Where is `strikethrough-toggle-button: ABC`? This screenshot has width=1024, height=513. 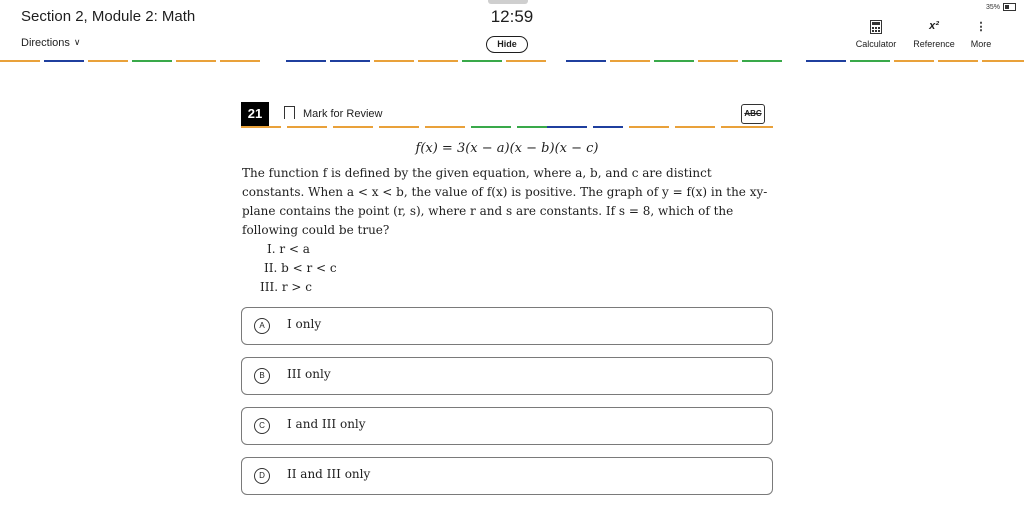 strikethrough-toggle-button: ABC is located at coordinates (753, 114).